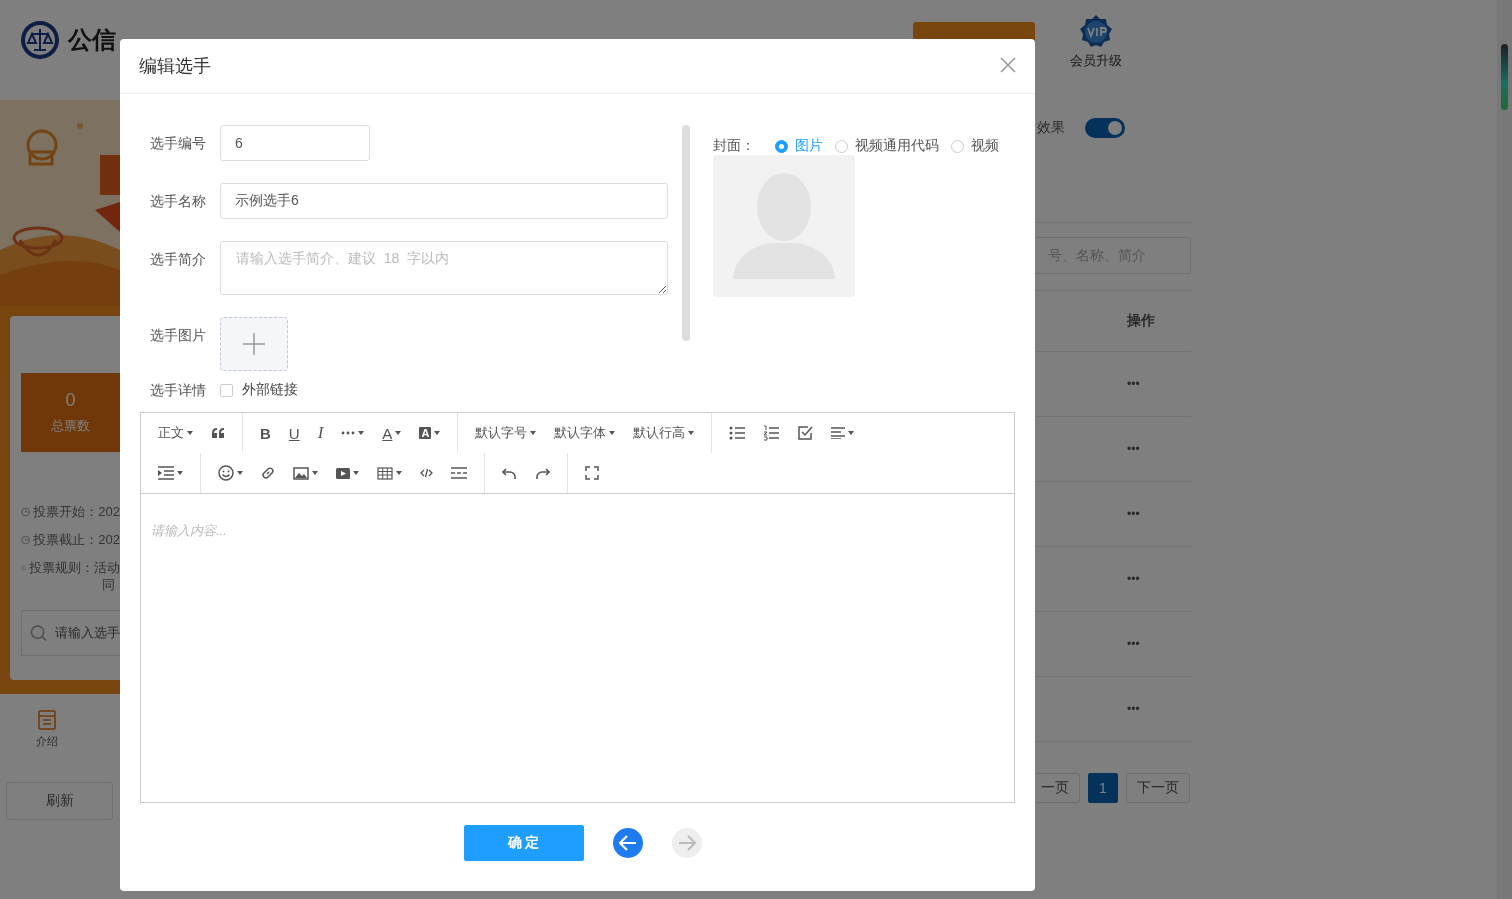  What do you see at coordinates (74, 568) in the screenshot?
I see `info-text: 投票规则：活动` at bounding box center [74, 568].